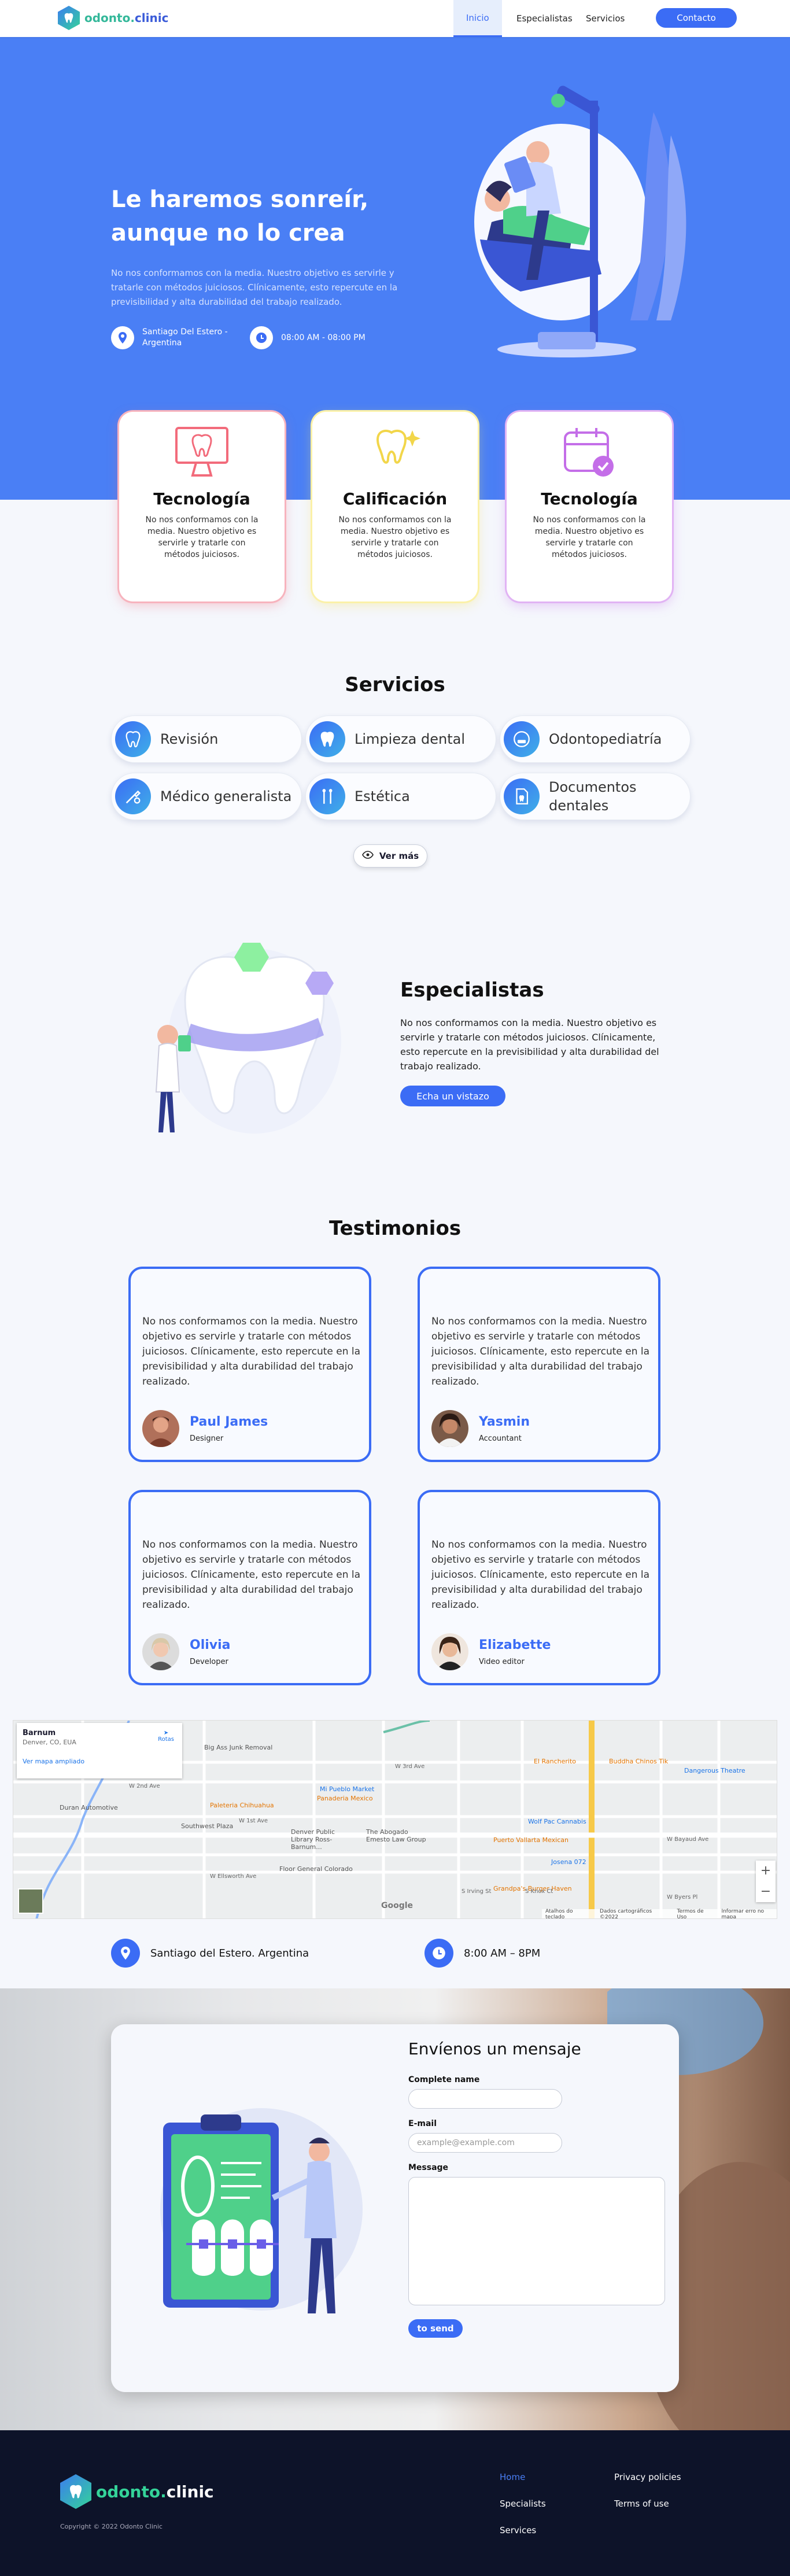 This screenshot has height=2576, width=790. Describe the element at coordinates (189, 739) in the screenshot. I see `service-label: Revisión` at that location.